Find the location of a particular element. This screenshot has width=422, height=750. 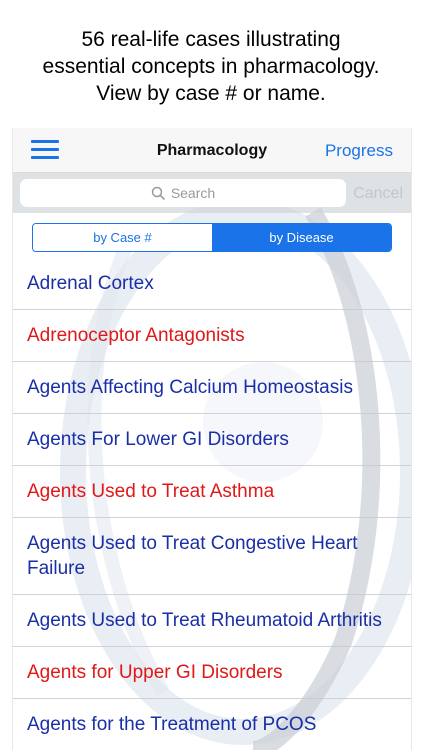

list-item: Agents For Lower GI Disorders is located at coordinates (212, 440).